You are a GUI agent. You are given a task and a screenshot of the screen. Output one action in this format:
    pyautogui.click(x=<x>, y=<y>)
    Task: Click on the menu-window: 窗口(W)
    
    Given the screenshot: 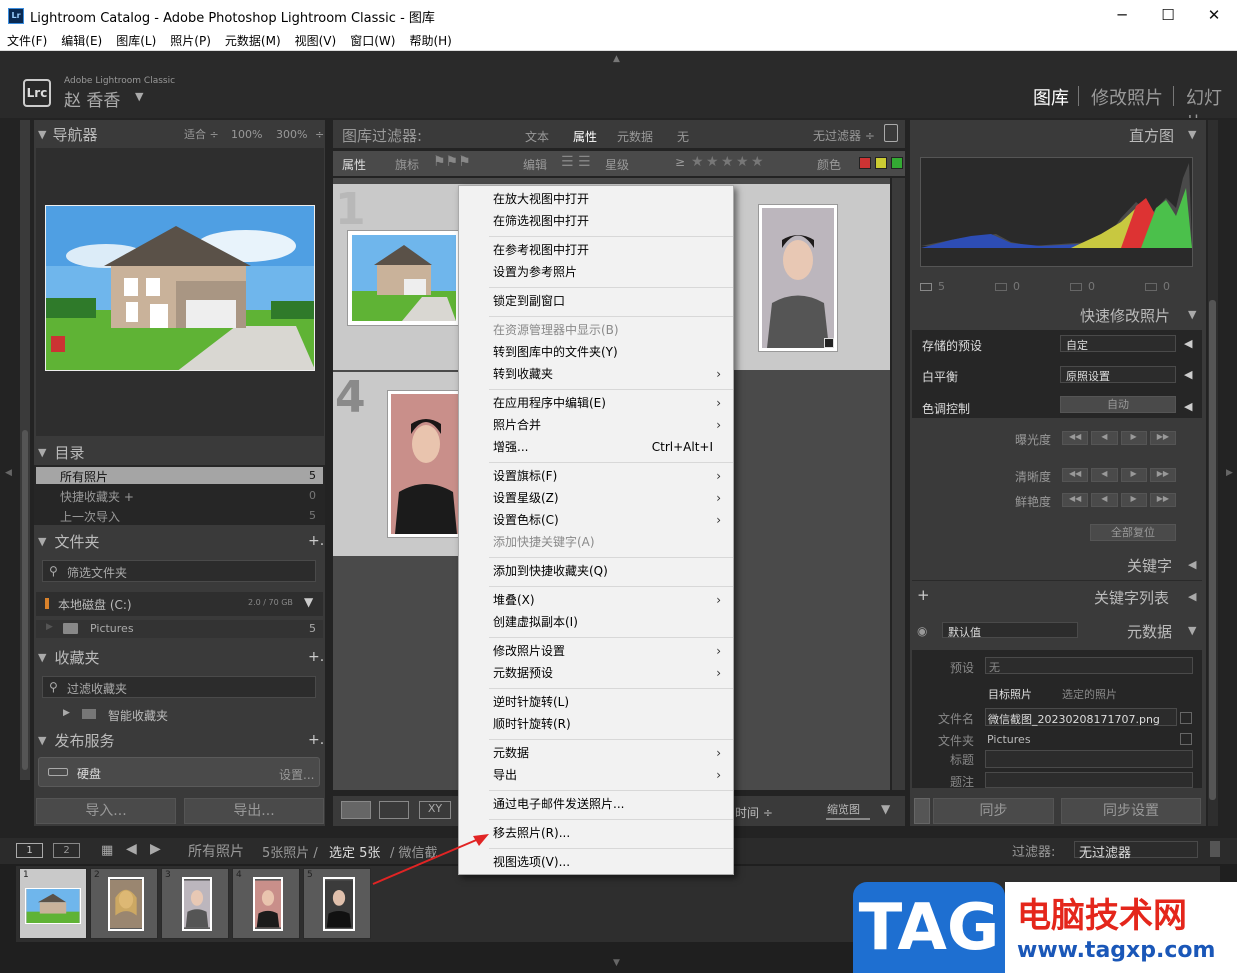 What is the action you would take?
    pyautogui.click(x=372, y=41)
    